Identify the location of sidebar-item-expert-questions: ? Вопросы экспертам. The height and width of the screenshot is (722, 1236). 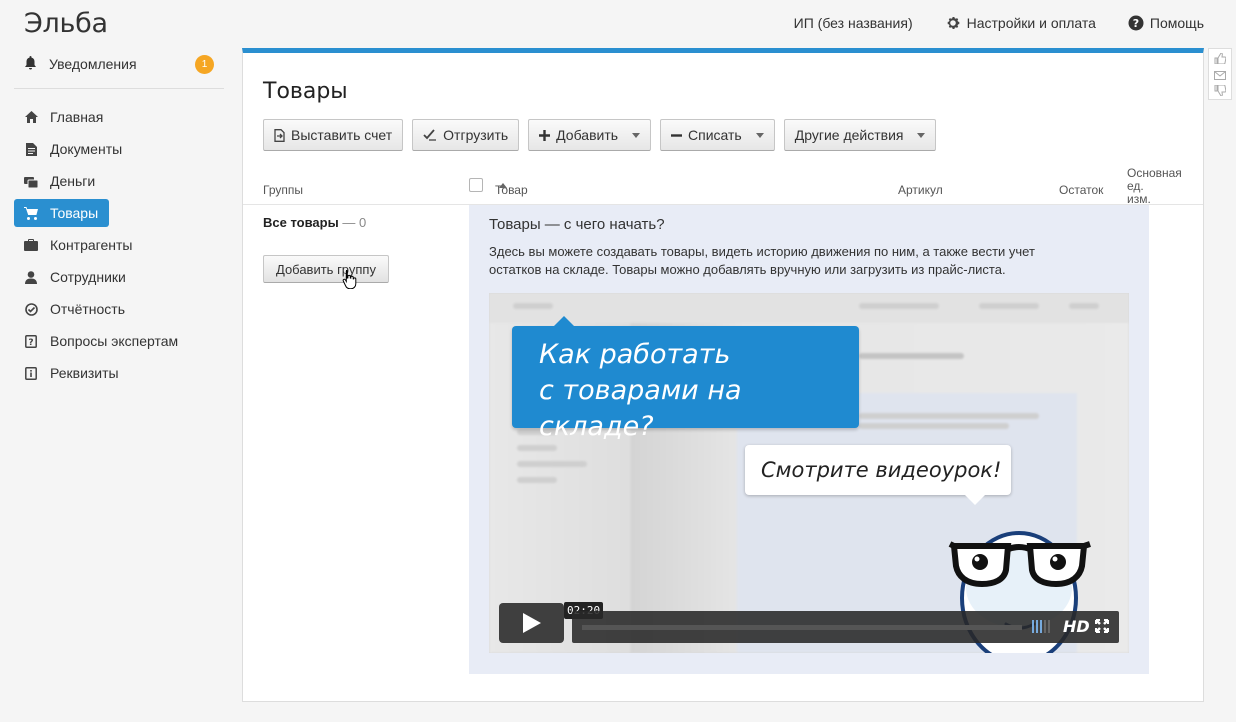
(119, 341).